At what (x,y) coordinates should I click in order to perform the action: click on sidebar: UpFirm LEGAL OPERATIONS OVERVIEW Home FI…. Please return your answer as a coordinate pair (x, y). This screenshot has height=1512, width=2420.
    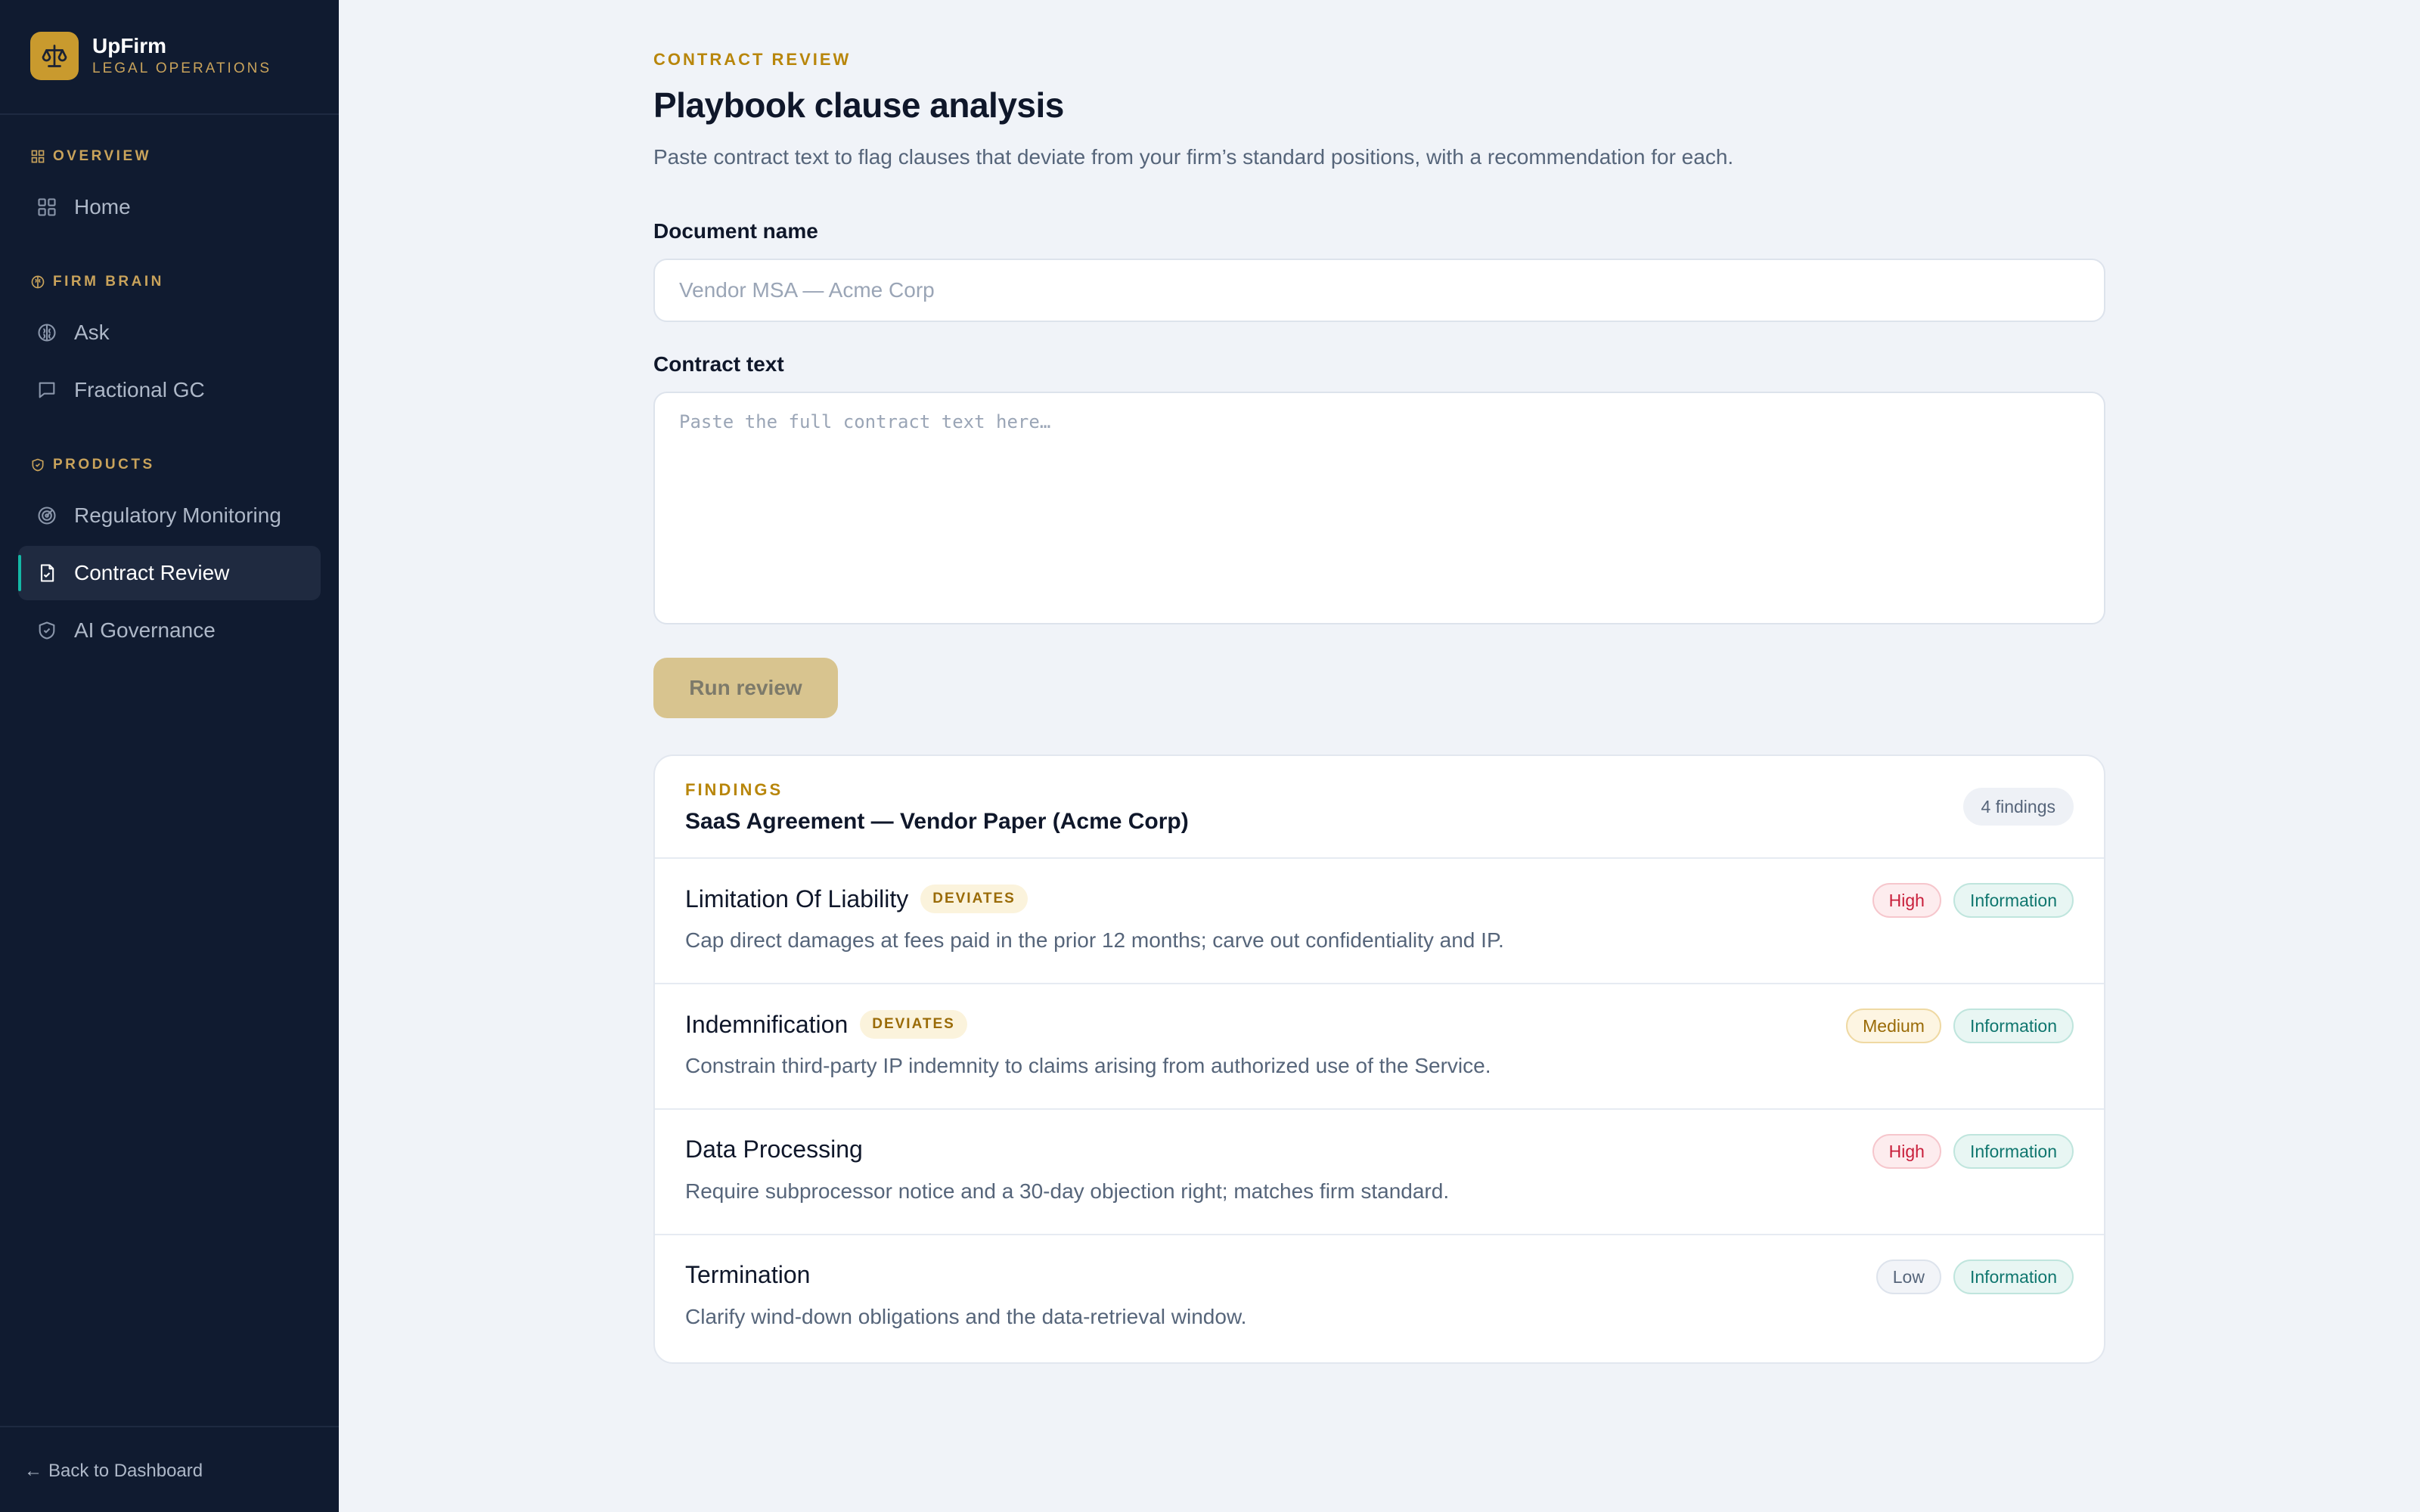
    Looking at the image, I should click on (169, 756).